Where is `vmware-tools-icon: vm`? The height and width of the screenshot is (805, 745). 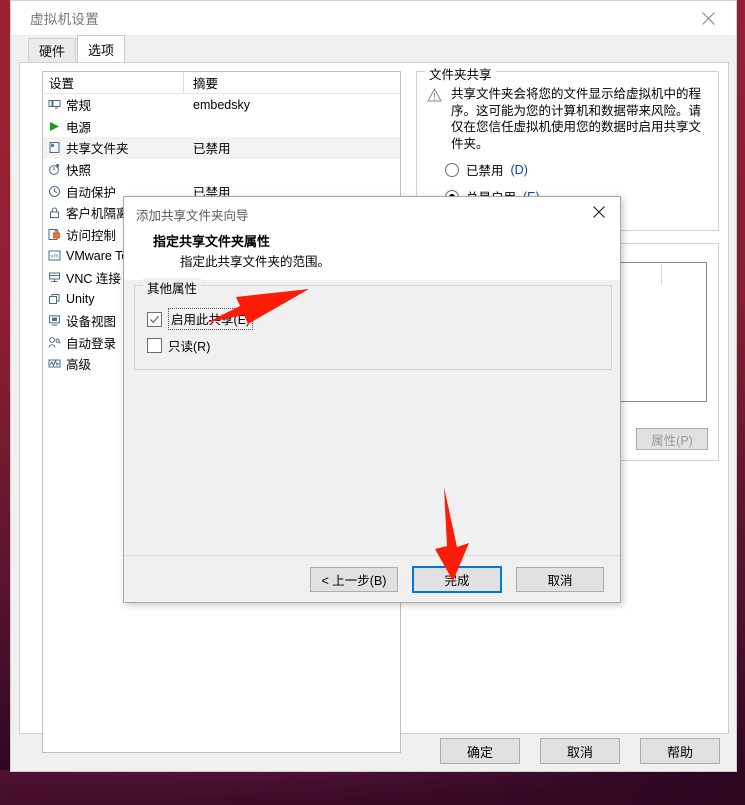 vmware-tools-icon: vm is located at coordinates (54, 256).